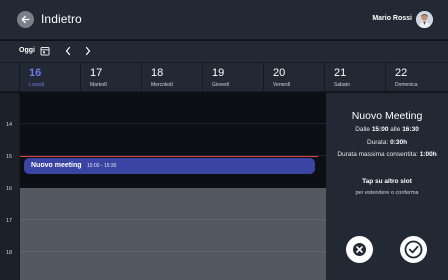  Describe the element at coordinates (399, 142) in the screenshot. I see `duration-value: 0:30h` at that location.